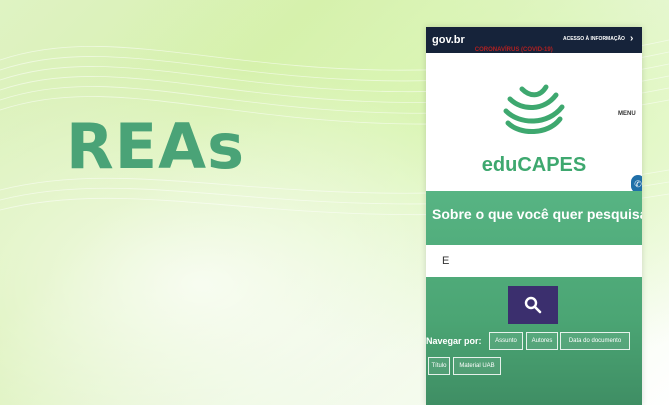  What do you see at coordinates (542, 341) in the screenshot?
I see `browse-chip-authors: Autores` at bounding box center [542, 341].